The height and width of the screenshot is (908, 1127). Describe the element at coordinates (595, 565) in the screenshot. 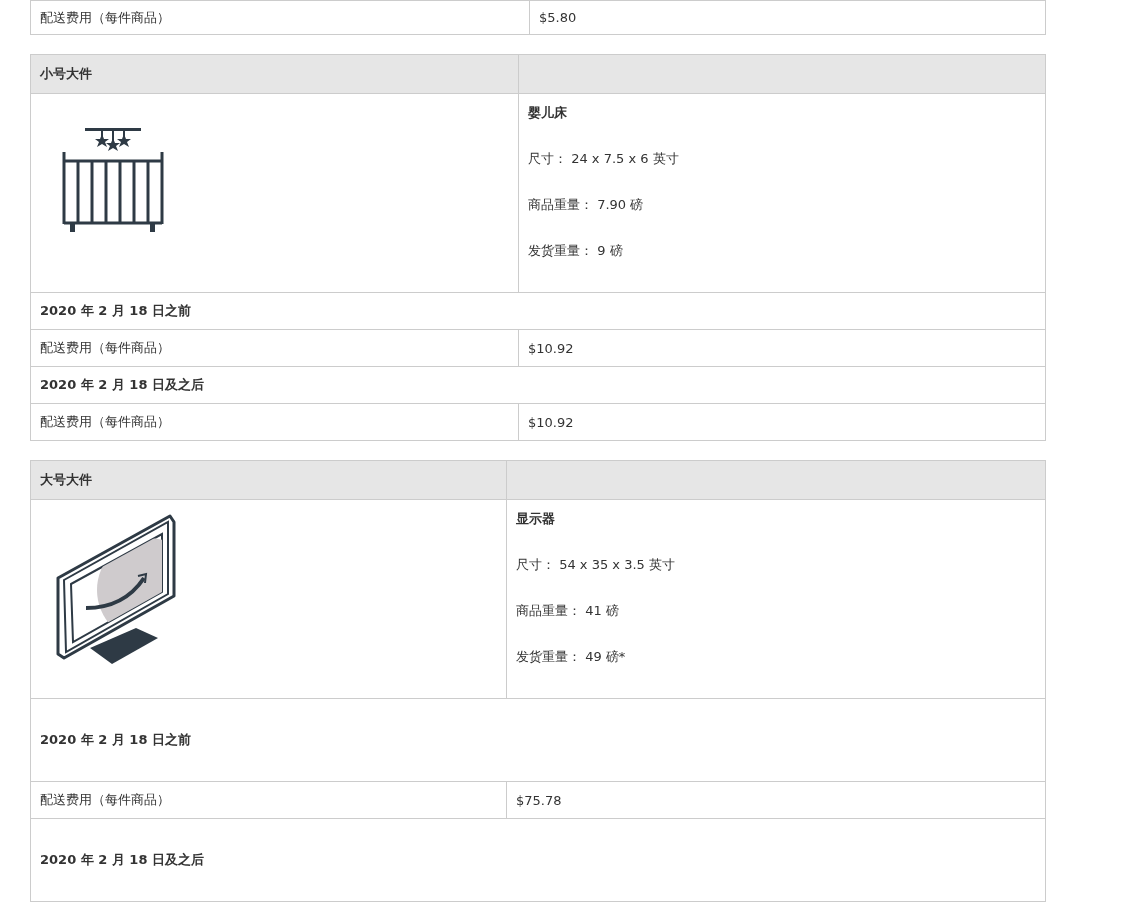

I see `product-spec: 尺寸： 54 x 35 x 3.5 英寸` at that location.